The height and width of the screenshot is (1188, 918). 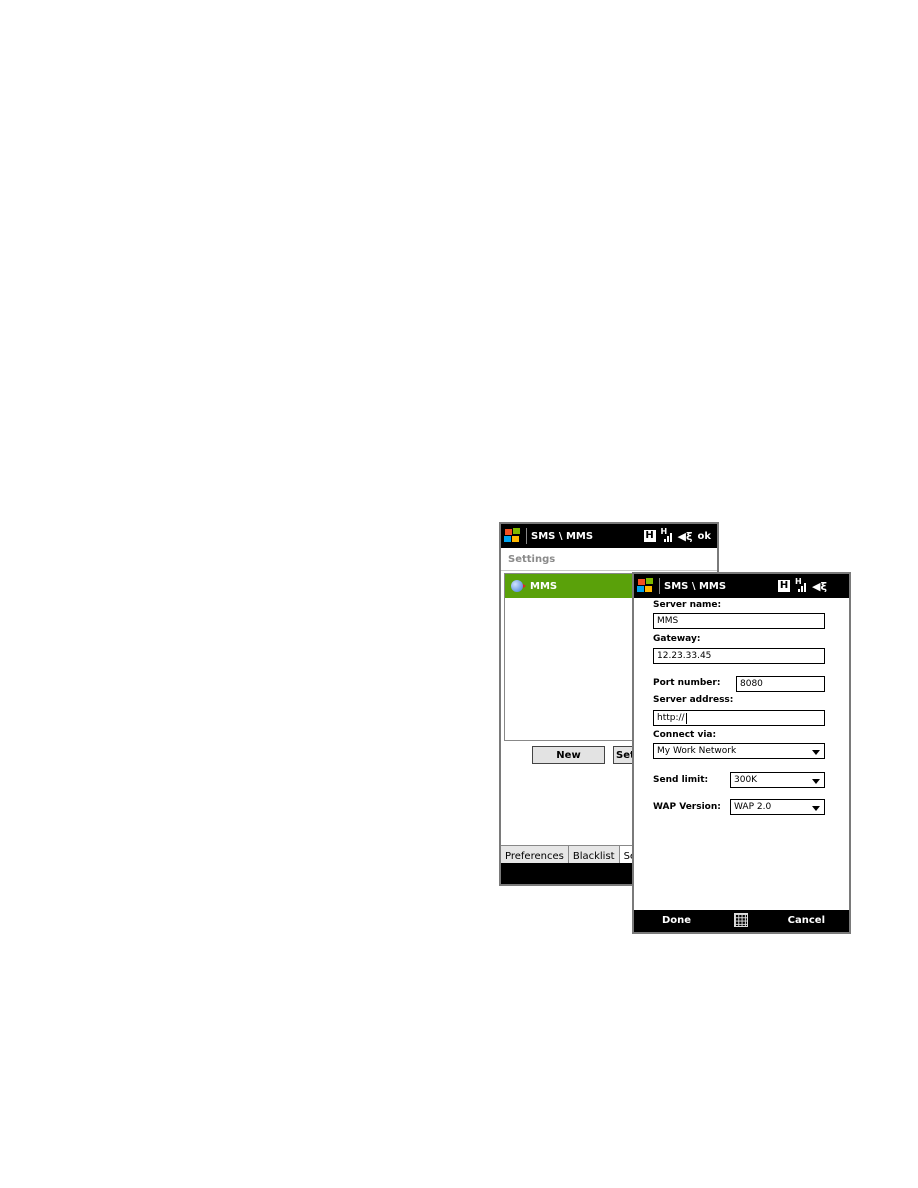 I want to click on connect-via-dropdown: My Work Network, so click(x=739, y=751).